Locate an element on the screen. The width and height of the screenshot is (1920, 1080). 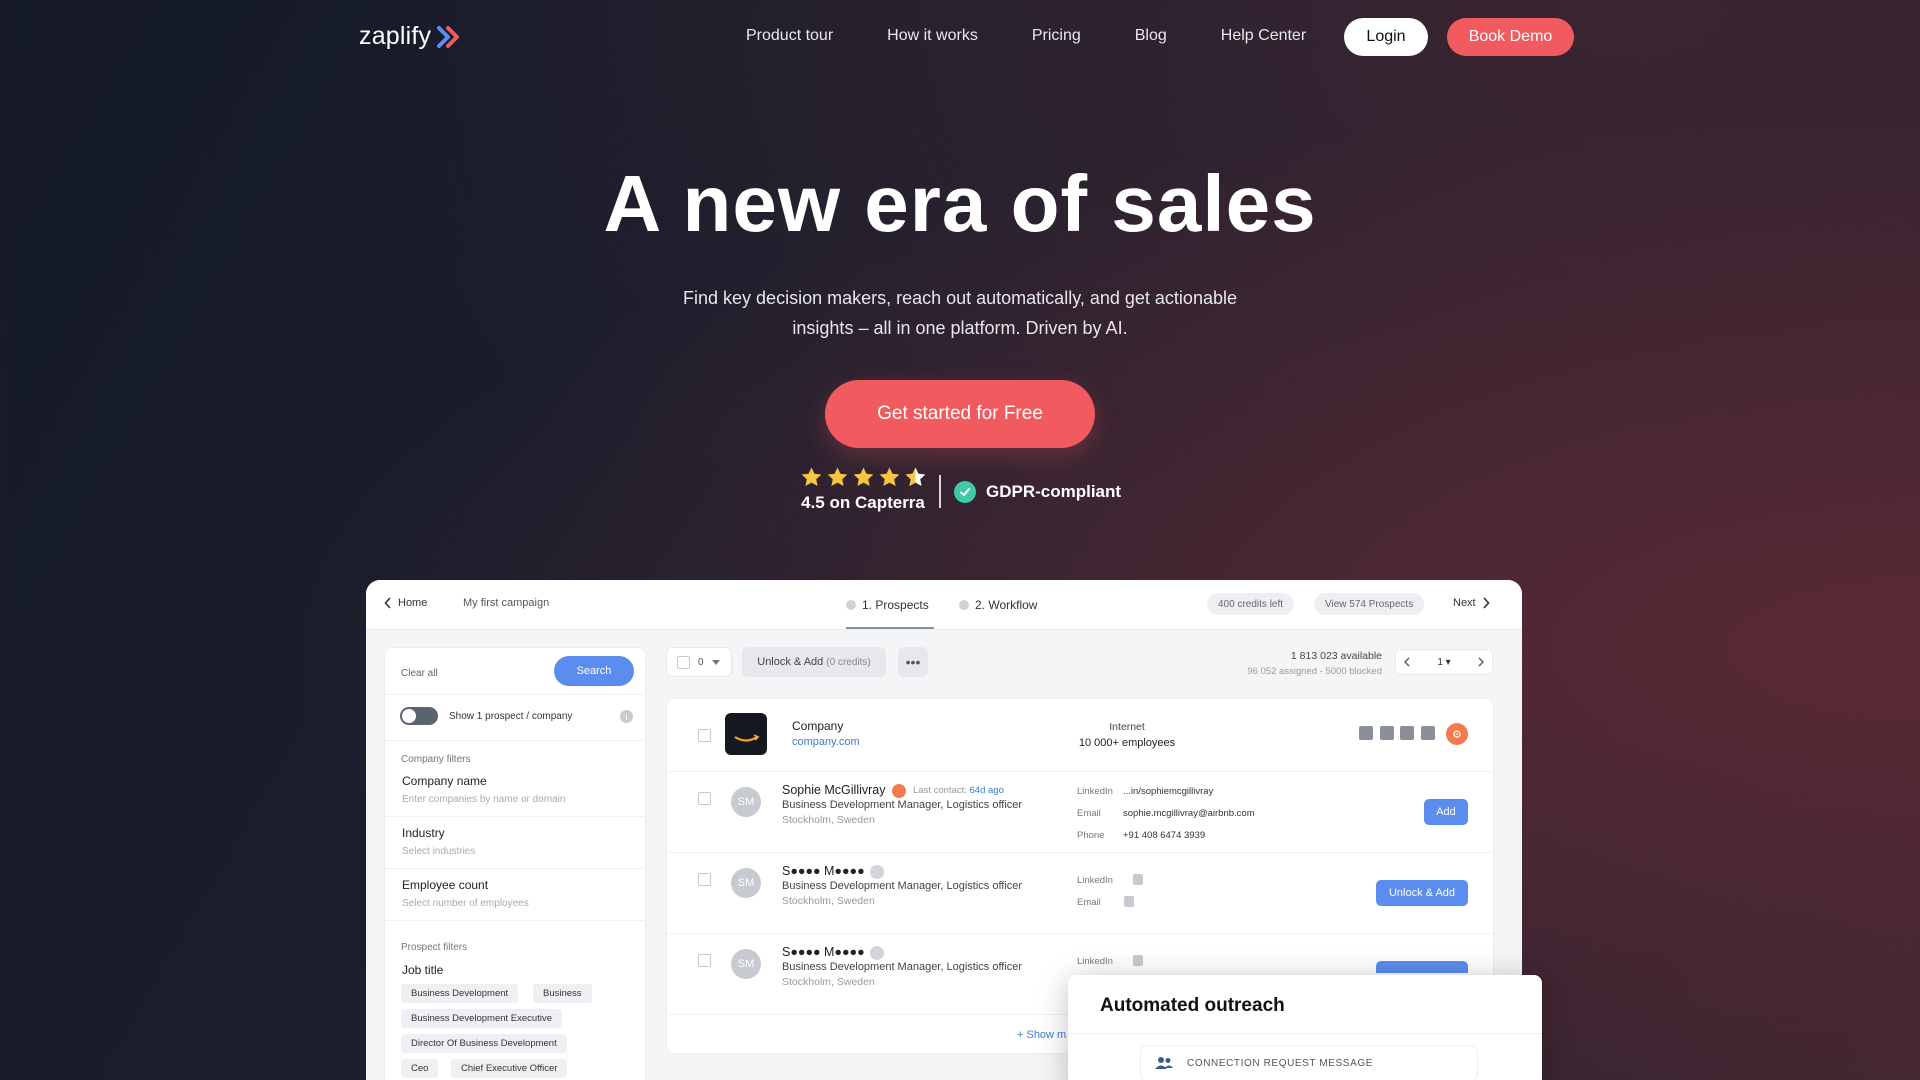
company-label: Company is located at coordinates (818, 726).